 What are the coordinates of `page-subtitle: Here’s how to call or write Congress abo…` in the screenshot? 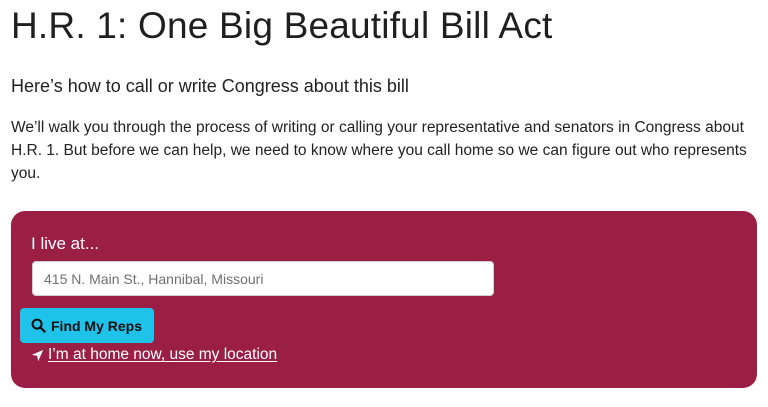 It's located at (210, 86).